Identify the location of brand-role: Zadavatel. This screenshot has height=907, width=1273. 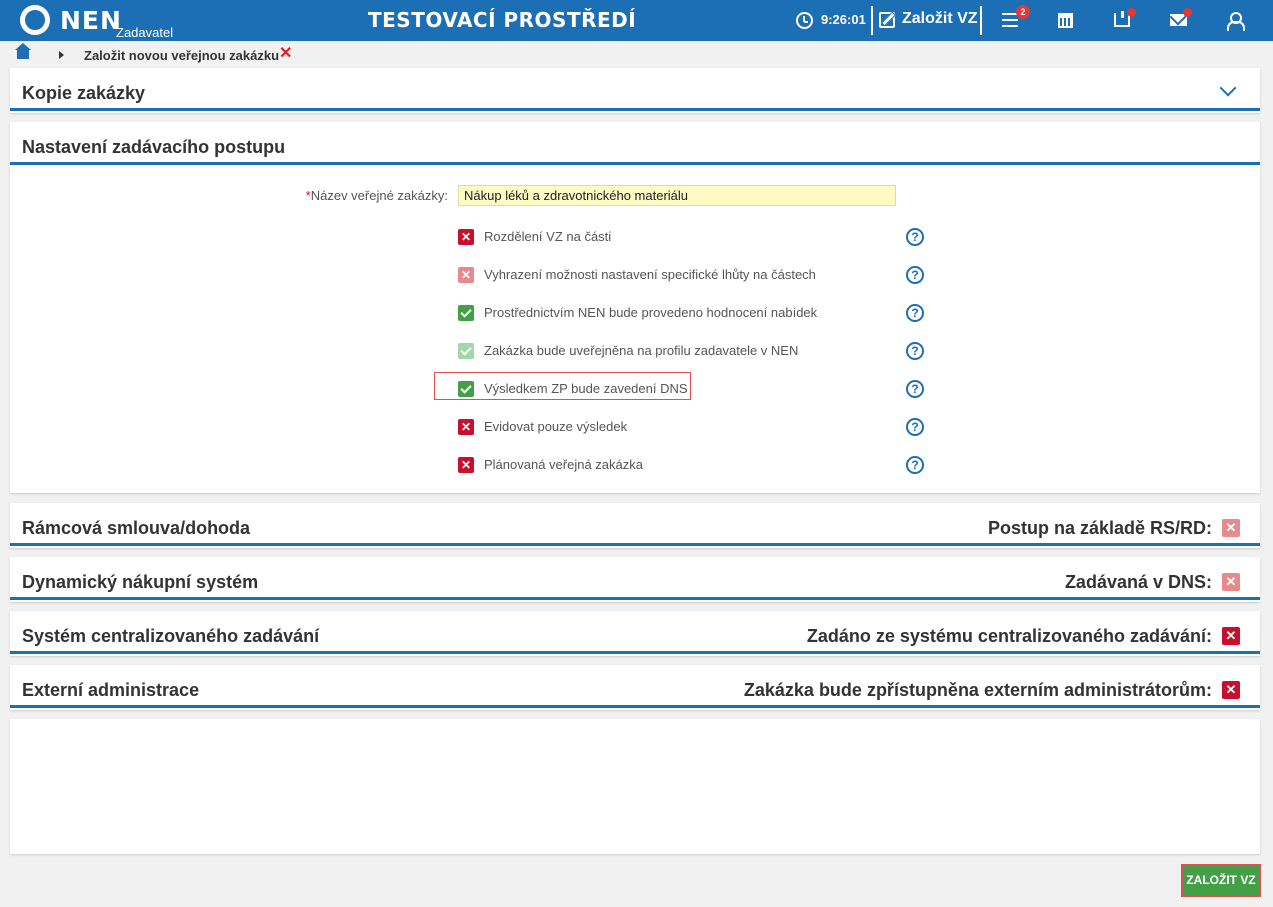
(145, 32).